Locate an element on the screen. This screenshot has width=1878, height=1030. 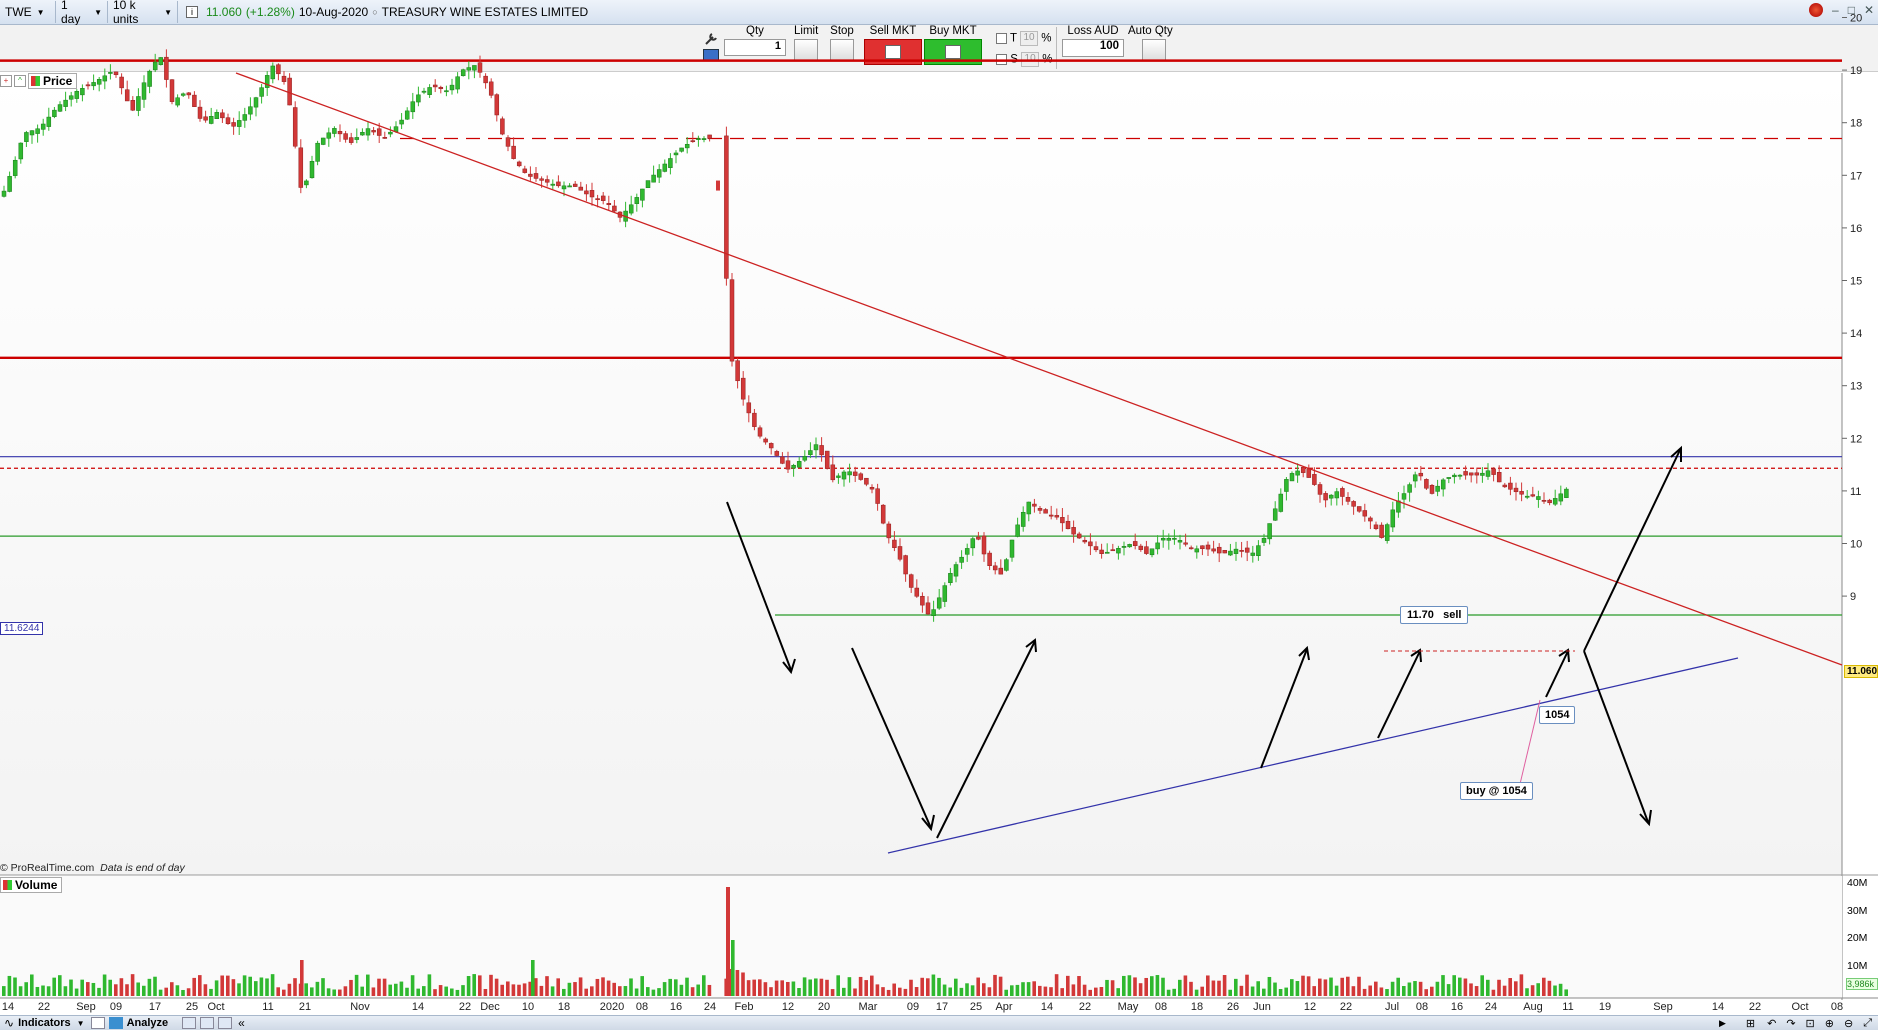
undo-icon: ↶ is located at coordinates (1771, 1023).